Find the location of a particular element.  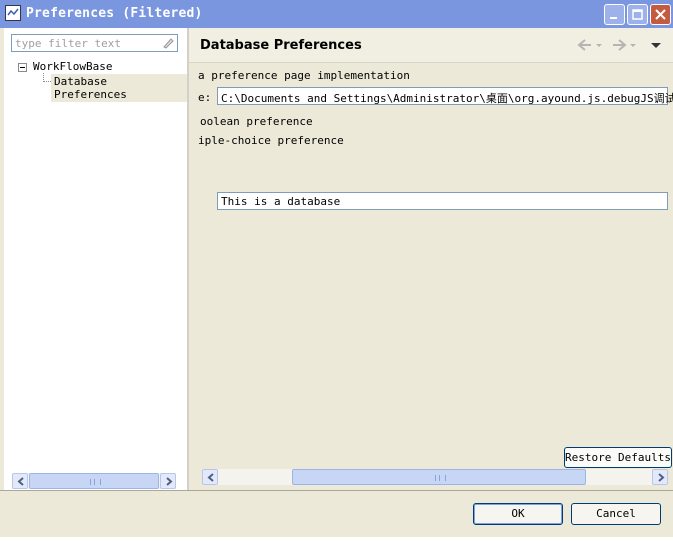

page-title: Database Preferences is located at coordinates (281, 45).